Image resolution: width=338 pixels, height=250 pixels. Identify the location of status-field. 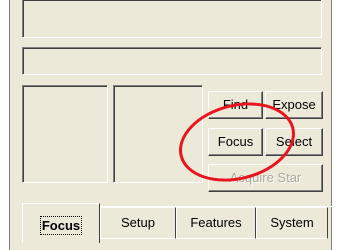
(172, 61).